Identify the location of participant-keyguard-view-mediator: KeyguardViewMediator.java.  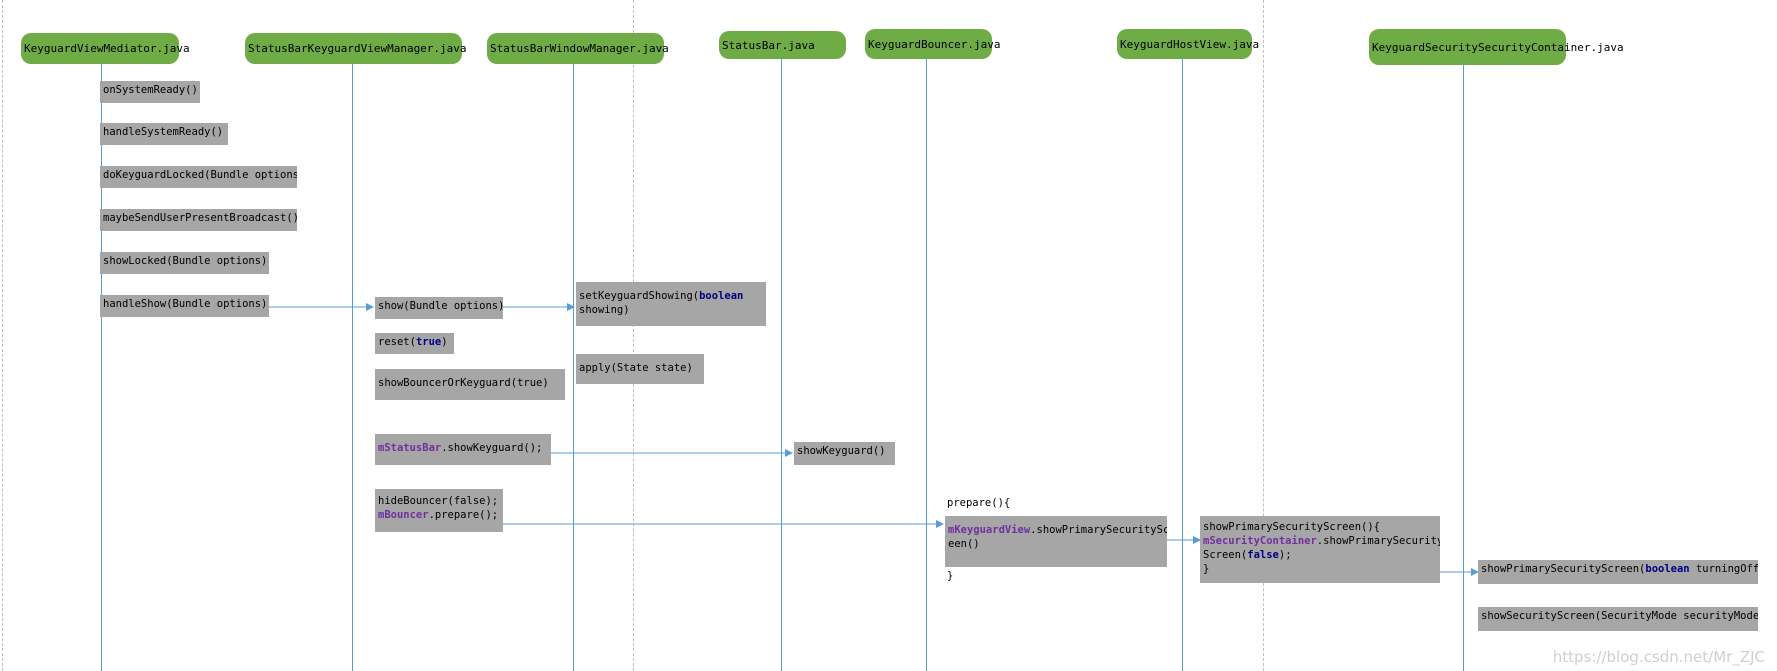
(105, 48).